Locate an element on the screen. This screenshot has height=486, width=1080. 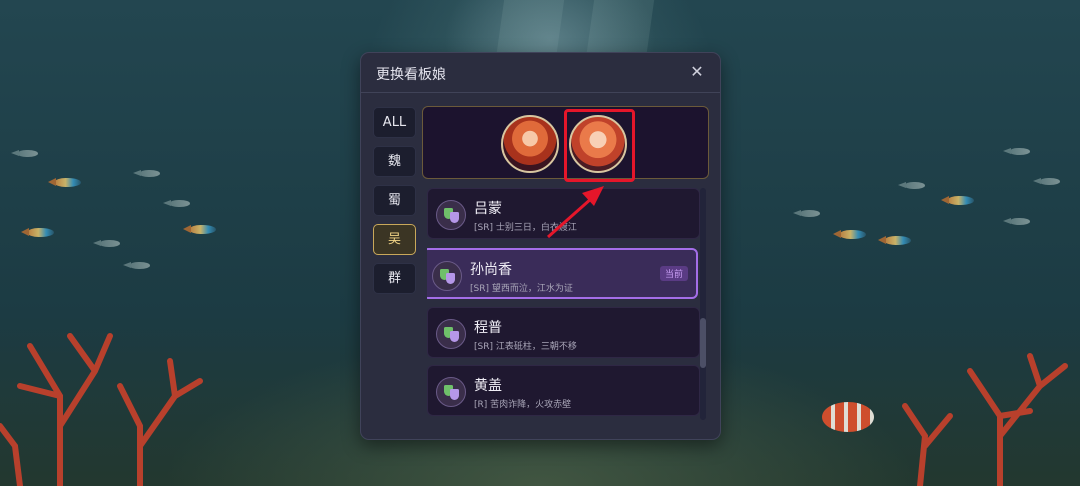
character-desc: [SR] 望西而泣，江水为证 is located at coordinates (521, 289).